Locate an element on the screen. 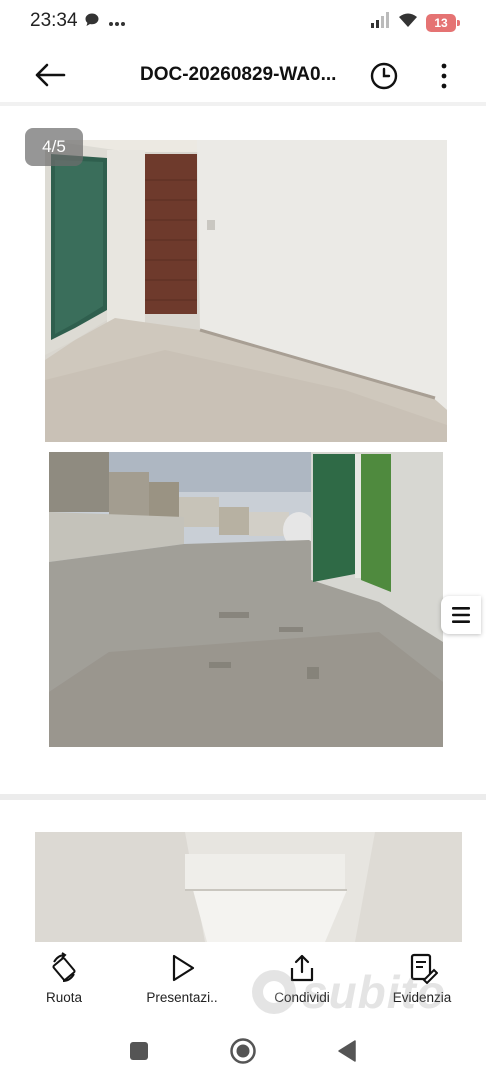 This screenshot has height=1080, width=486. status-right-icons: 13 is located at coordinates (415, 22).